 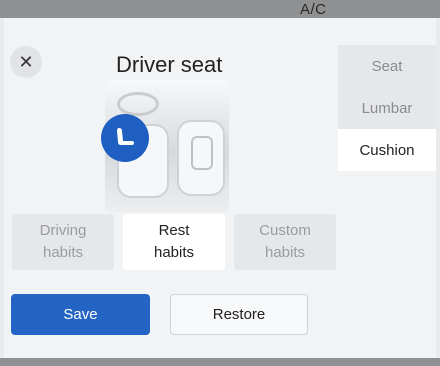 What do you see at coordinates (202, 153) in the screenshot?
I see `passenger-seat-cushion-graphic` at bounding box center [202, 153].